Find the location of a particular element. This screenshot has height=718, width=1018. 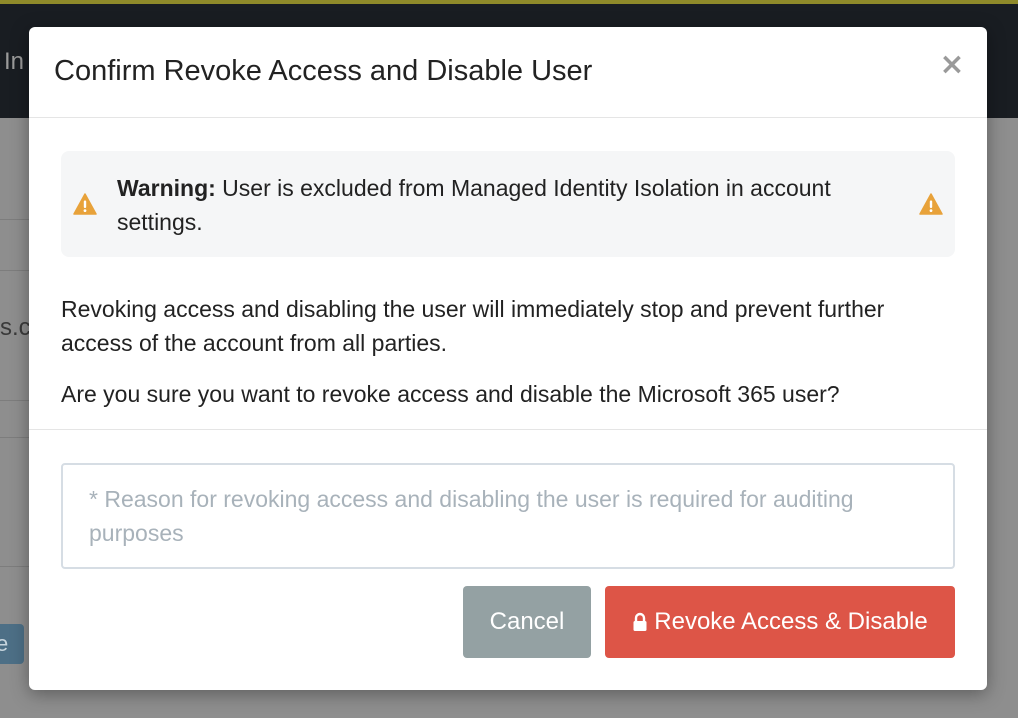

revoke-access-disable-button: Revoke Access & Disable is located at coordinates (780, 622).